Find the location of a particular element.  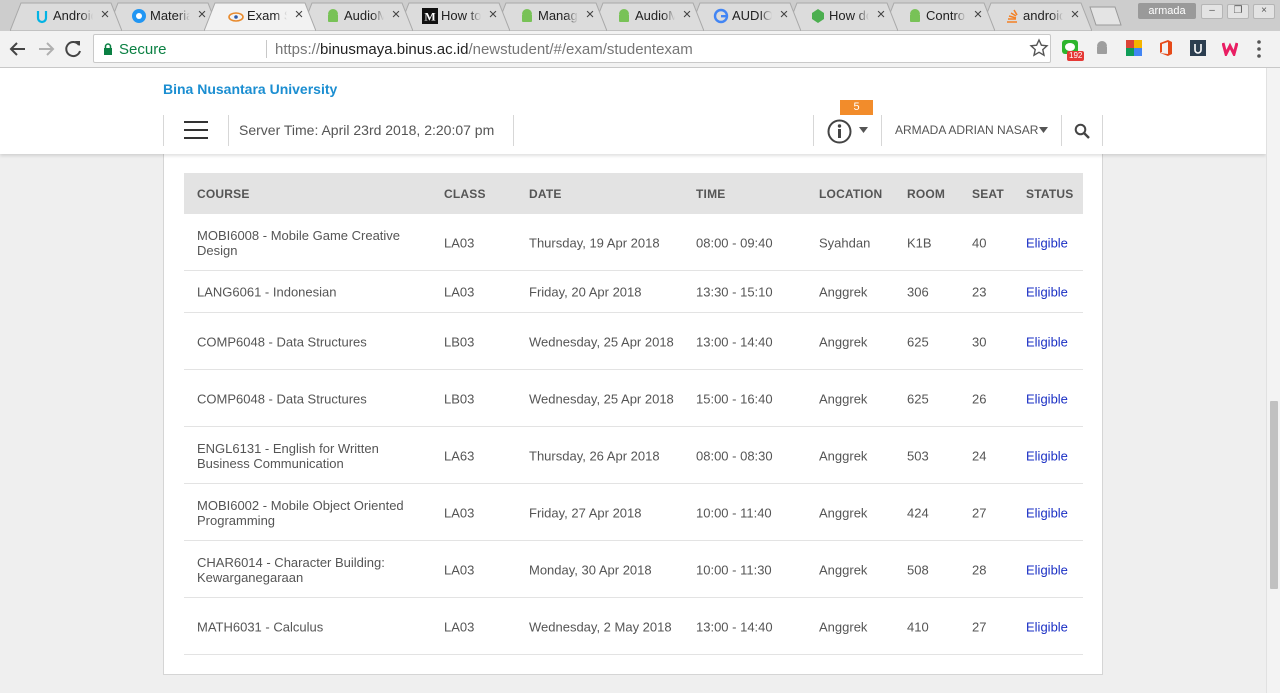

tab-title: How do is located at coordinates (849, 15).